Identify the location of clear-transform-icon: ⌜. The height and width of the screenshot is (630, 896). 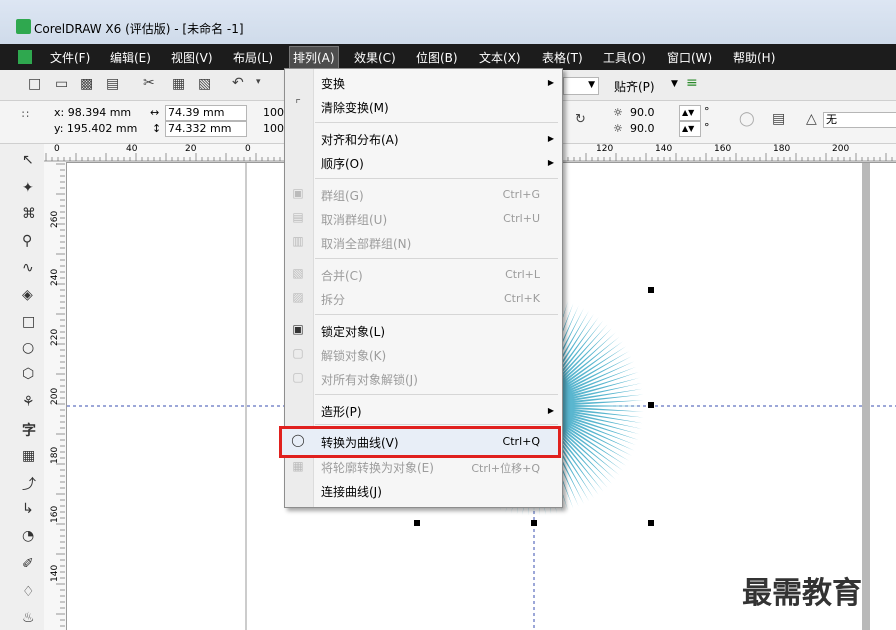
(298, 104).